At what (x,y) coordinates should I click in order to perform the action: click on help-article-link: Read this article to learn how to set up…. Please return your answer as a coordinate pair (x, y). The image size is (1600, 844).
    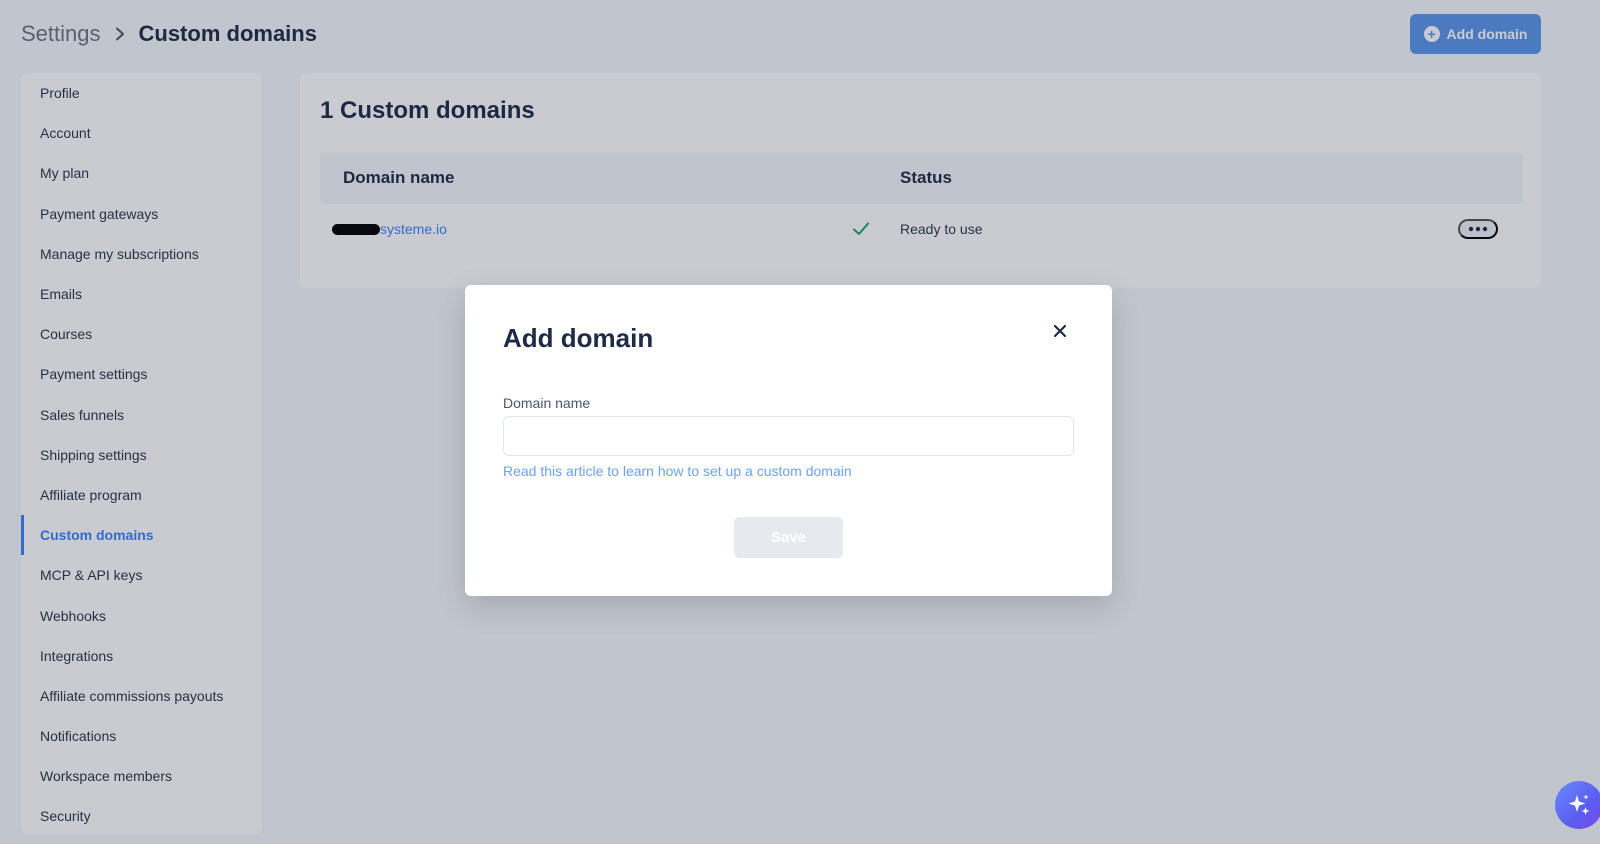
    Looking at the image, I should click on (677, 471).